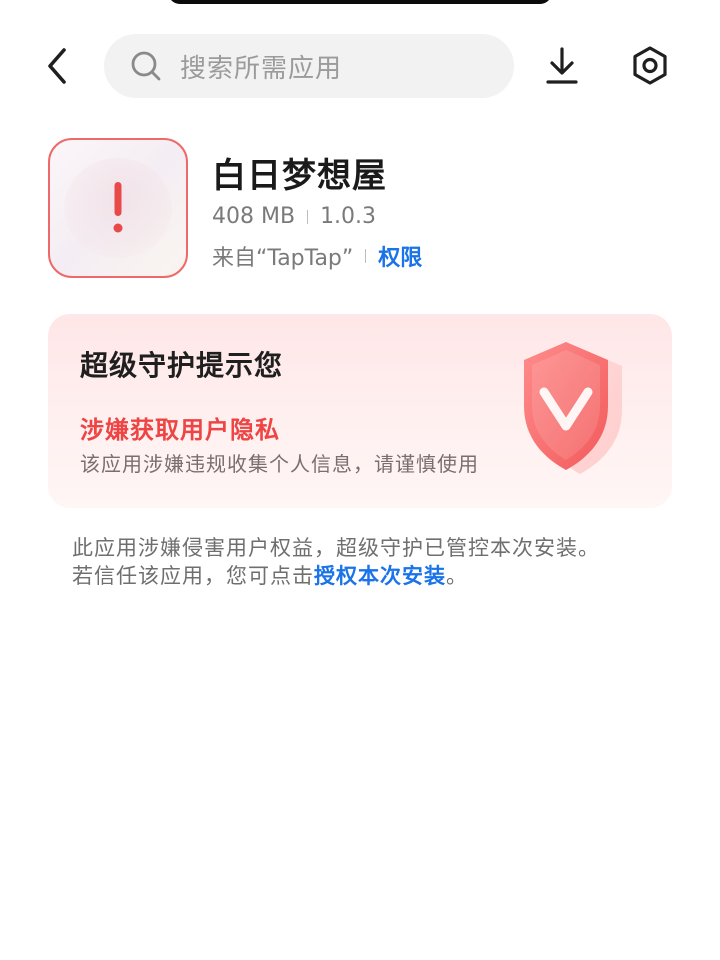  I want to click on app-info: 白日梦想屋 408 MB 1.0.3 来自“TapTap” 权限, so click(368, 208).